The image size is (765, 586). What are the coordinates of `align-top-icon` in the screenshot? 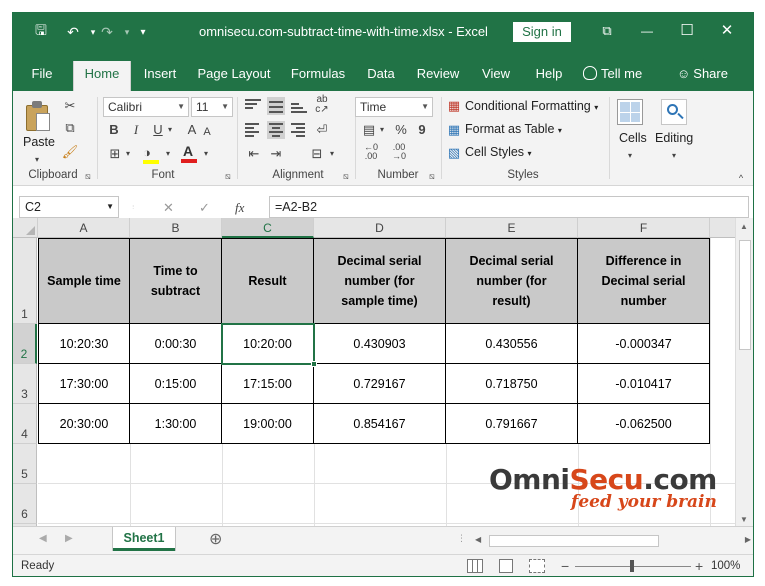 It's located at (253, 106).